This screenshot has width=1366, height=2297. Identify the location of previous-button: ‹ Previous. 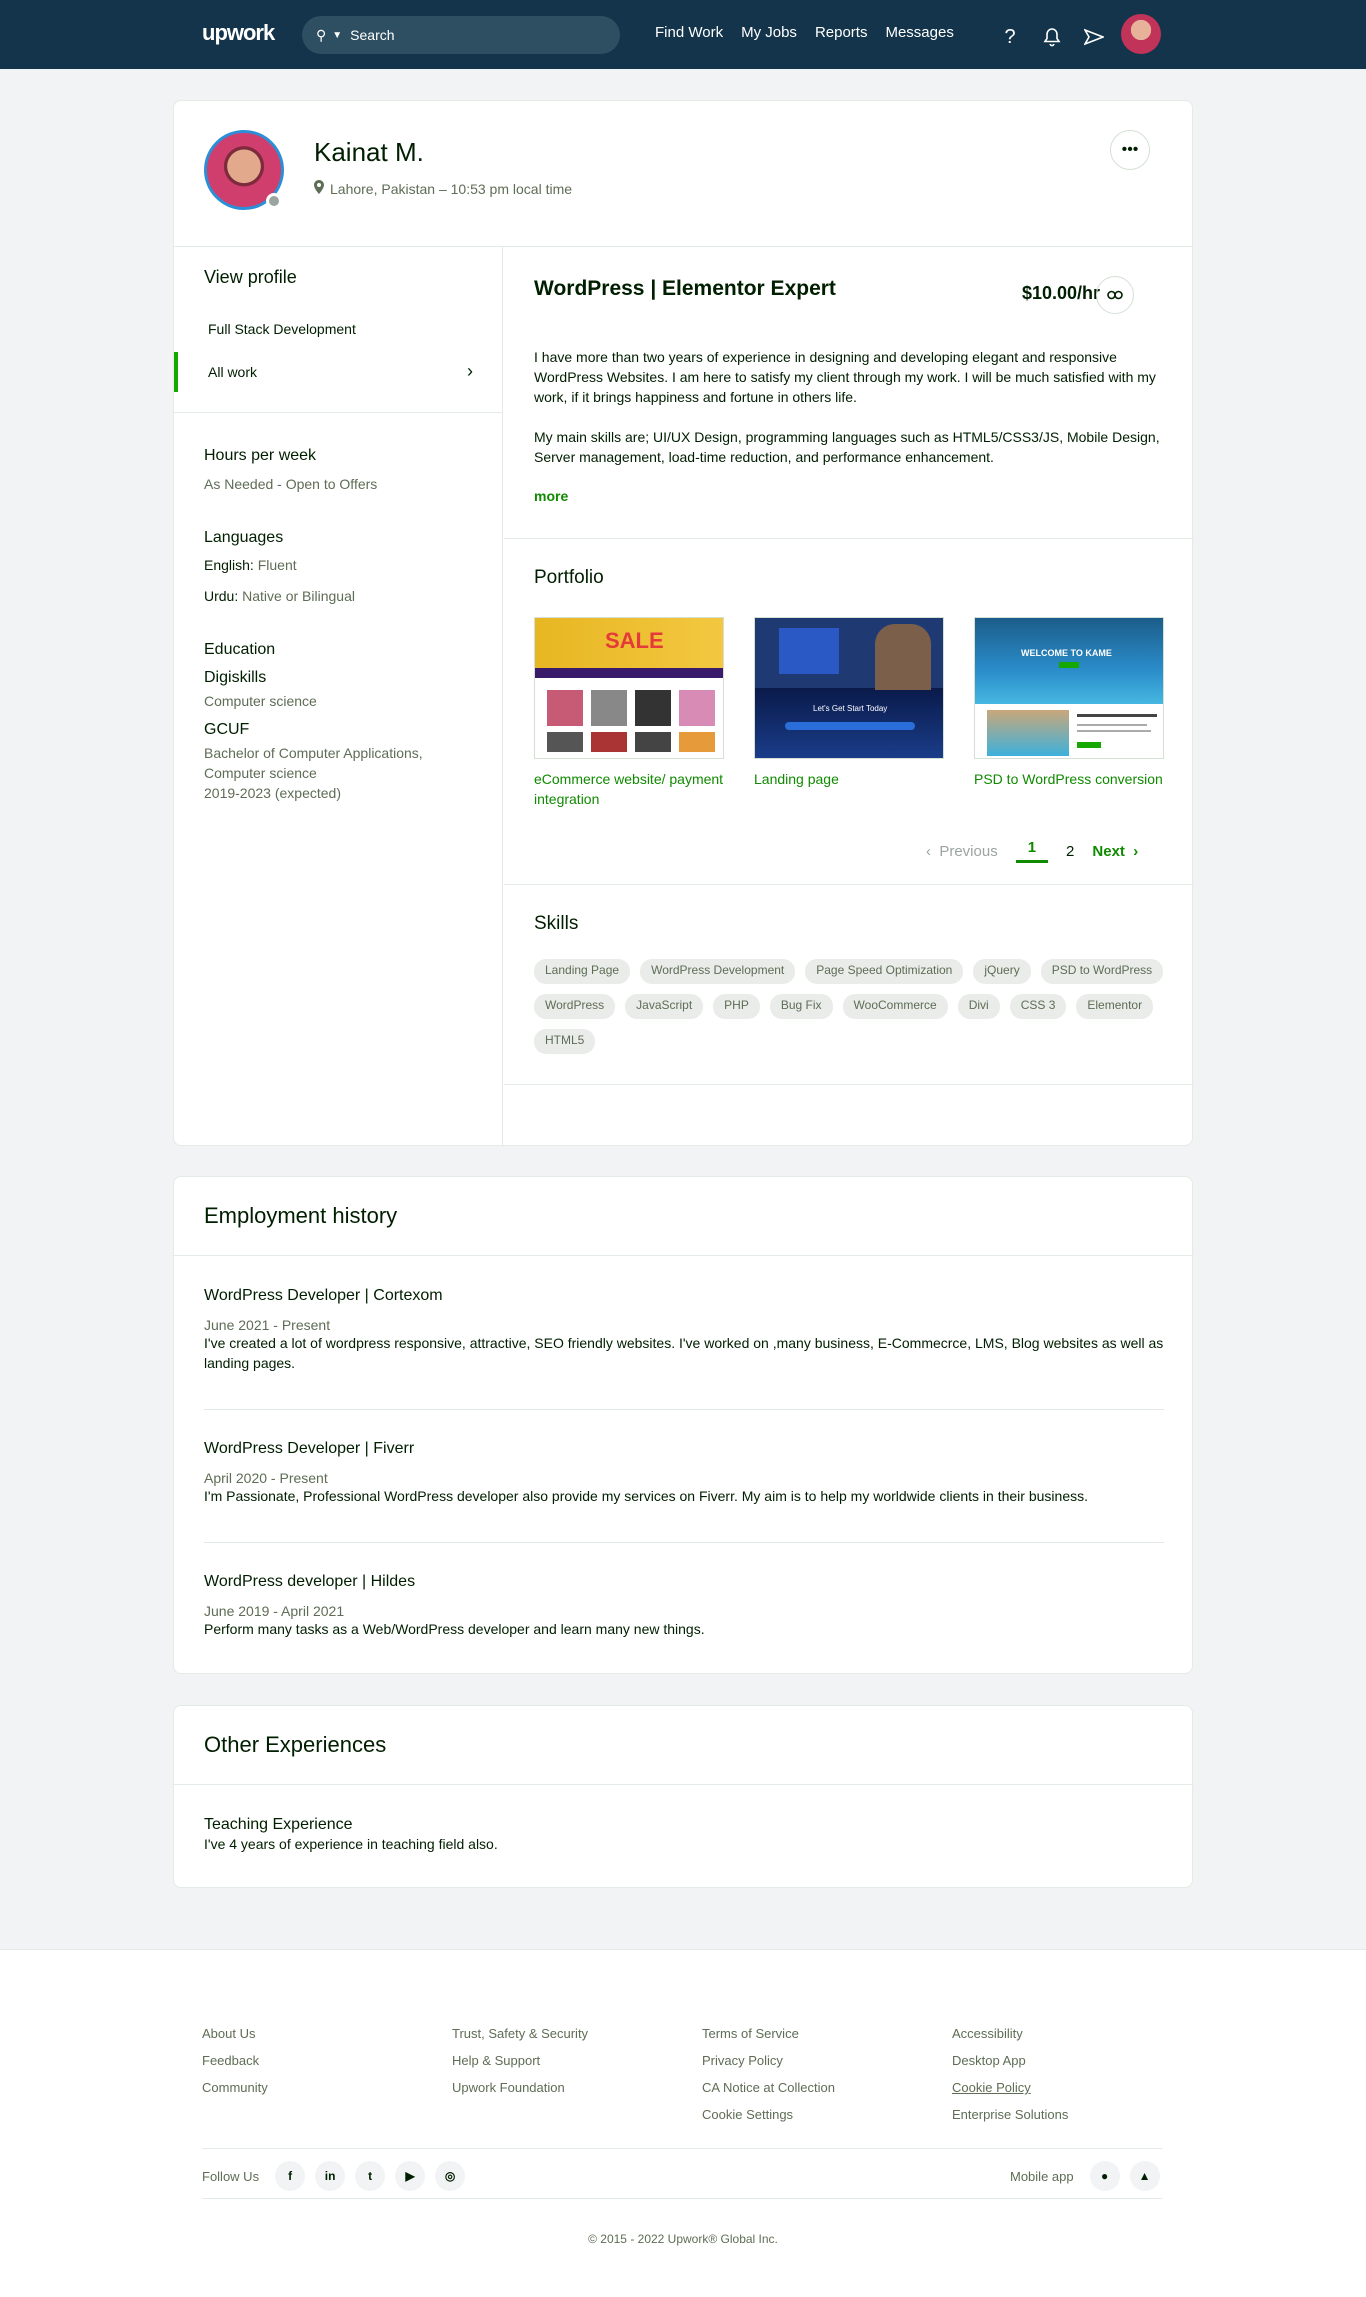
(962, 851).